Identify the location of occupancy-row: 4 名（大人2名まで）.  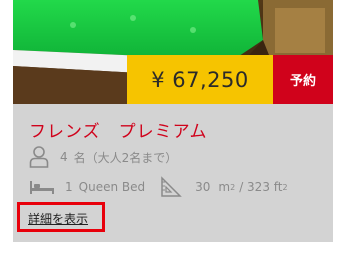
(103, 157).